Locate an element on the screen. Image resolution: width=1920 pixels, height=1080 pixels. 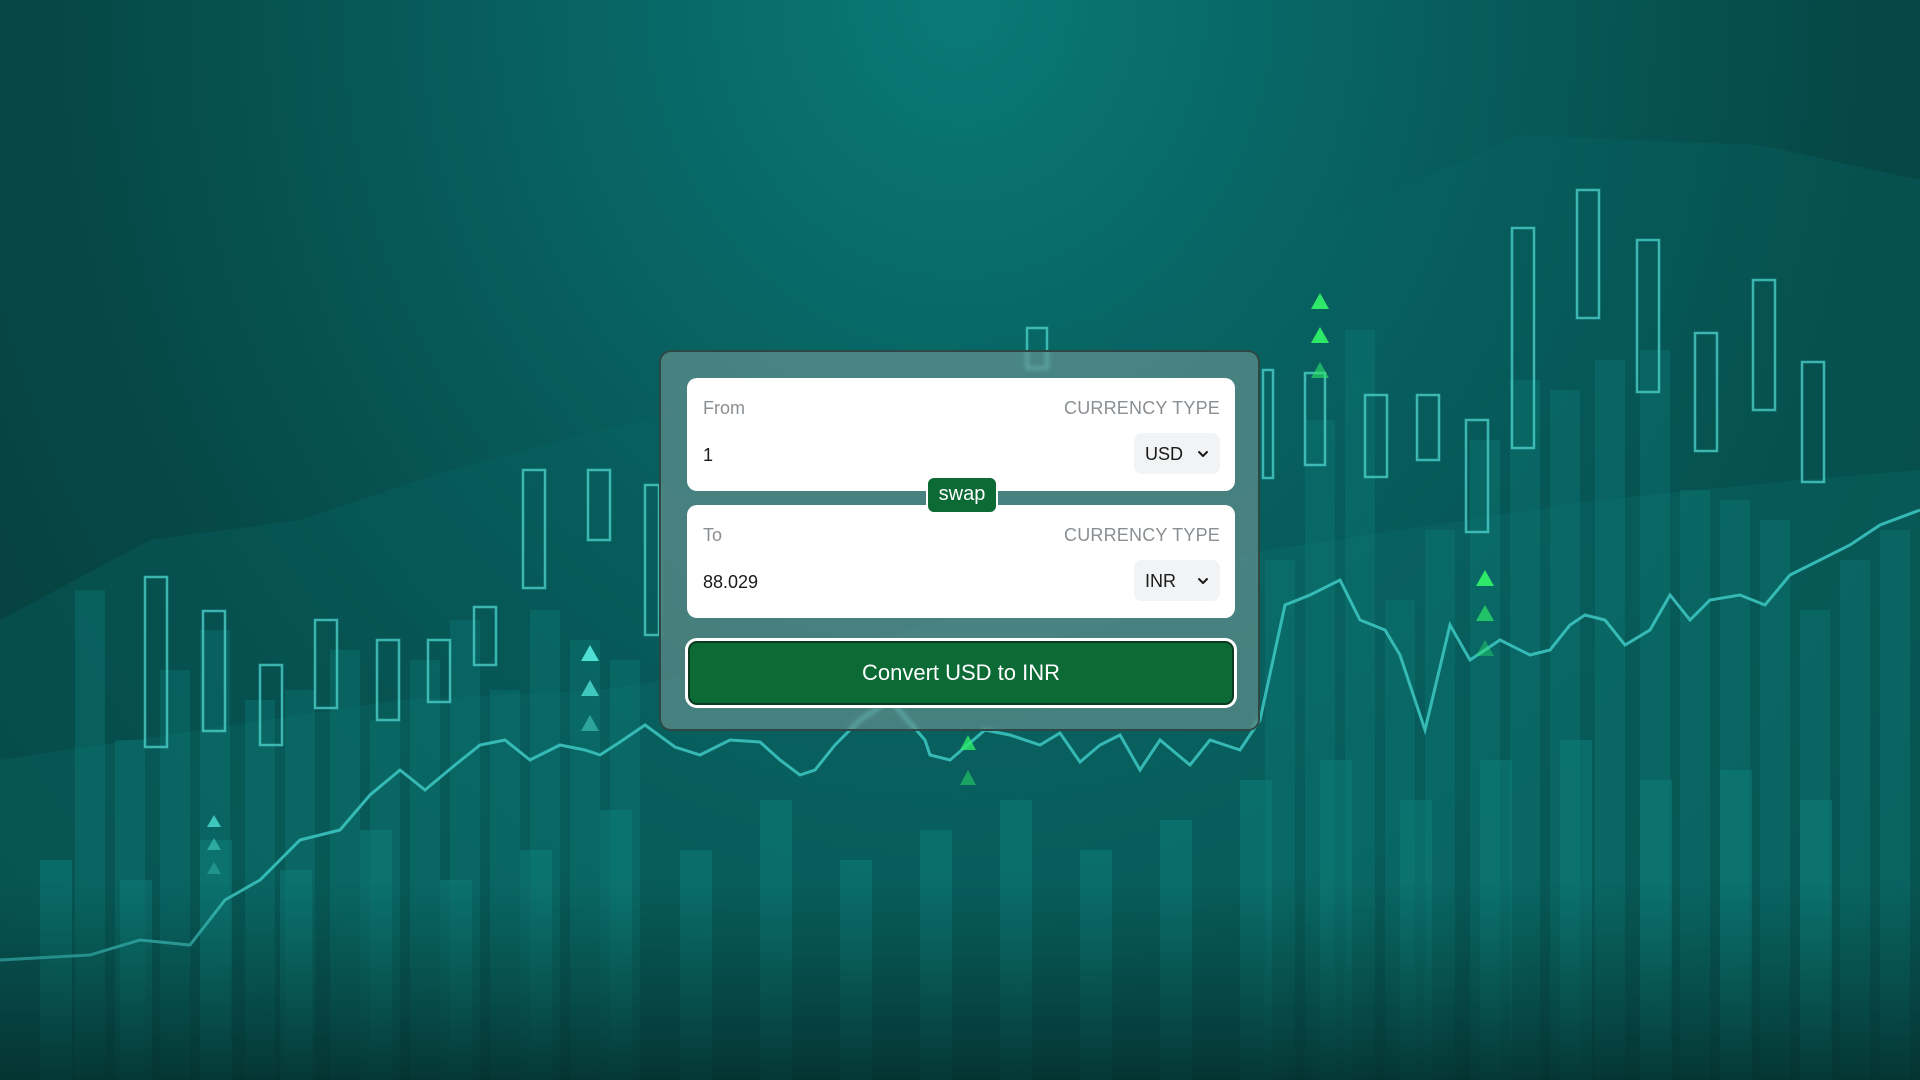
to-panel: To CURRENCY TYPE INR is located at coordinates (961, 561).